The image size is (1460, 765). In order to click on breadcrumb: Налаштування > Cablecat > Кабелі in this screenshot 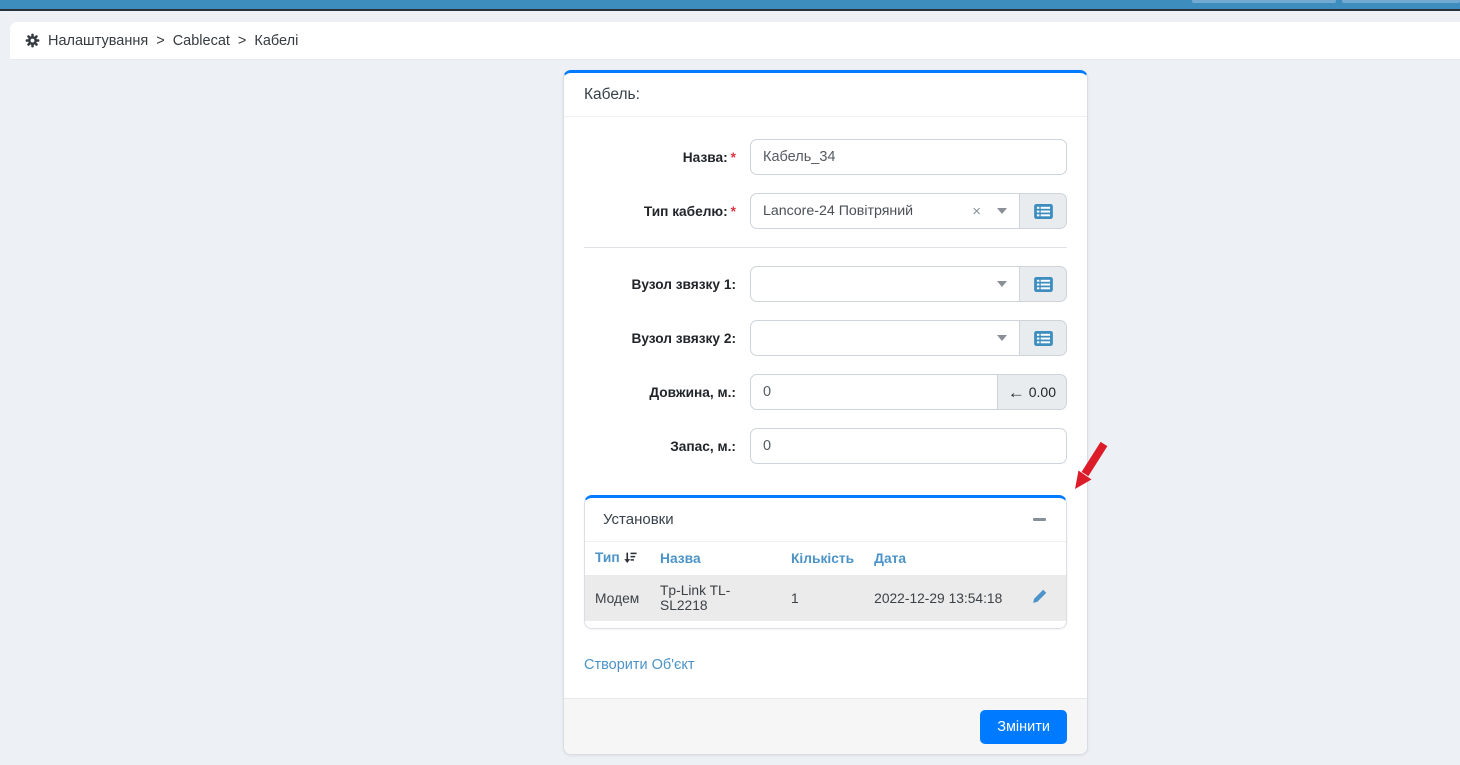, I will do `click(735, 41)`.